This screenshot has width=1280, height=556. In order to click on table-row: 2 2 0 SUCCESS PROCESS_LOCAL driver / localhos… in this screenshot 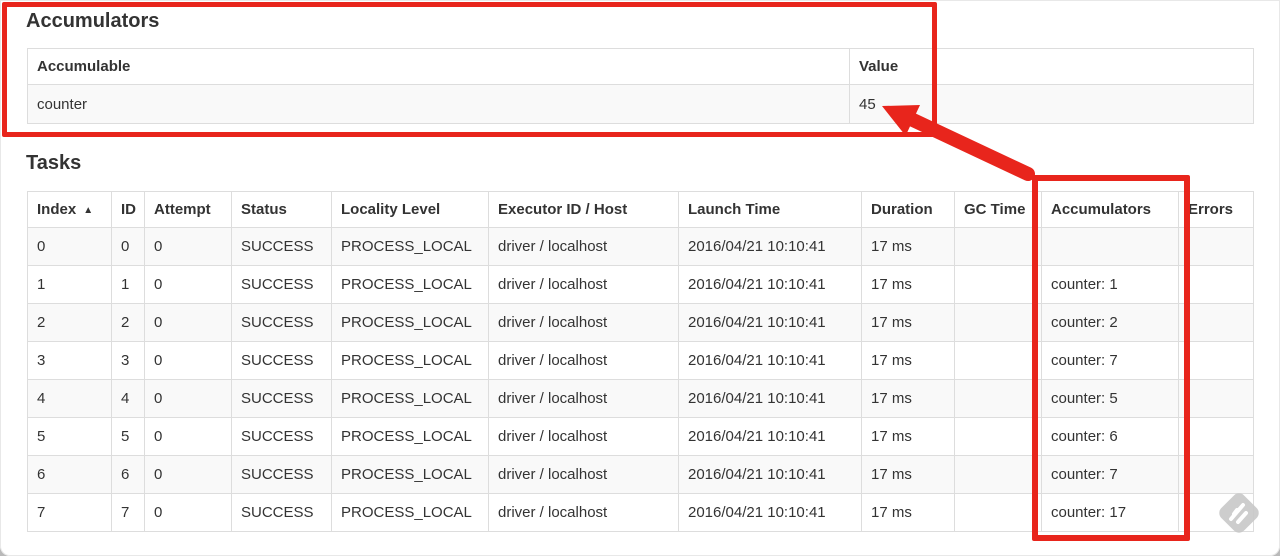, I will do `click(640, 322)`.